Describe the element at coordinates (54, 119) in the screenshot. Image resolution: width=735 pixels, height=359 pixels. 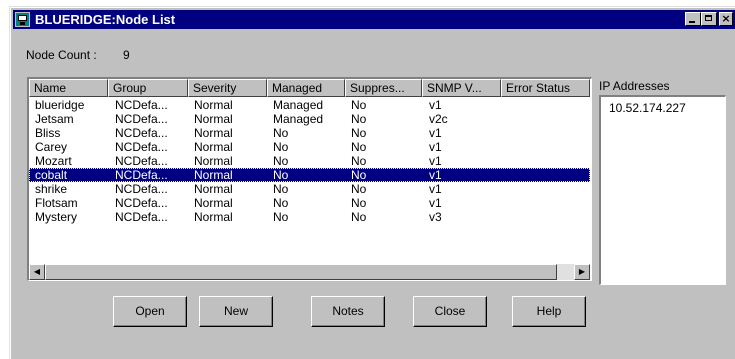
I see `table-cell: Jetsam` at that location.